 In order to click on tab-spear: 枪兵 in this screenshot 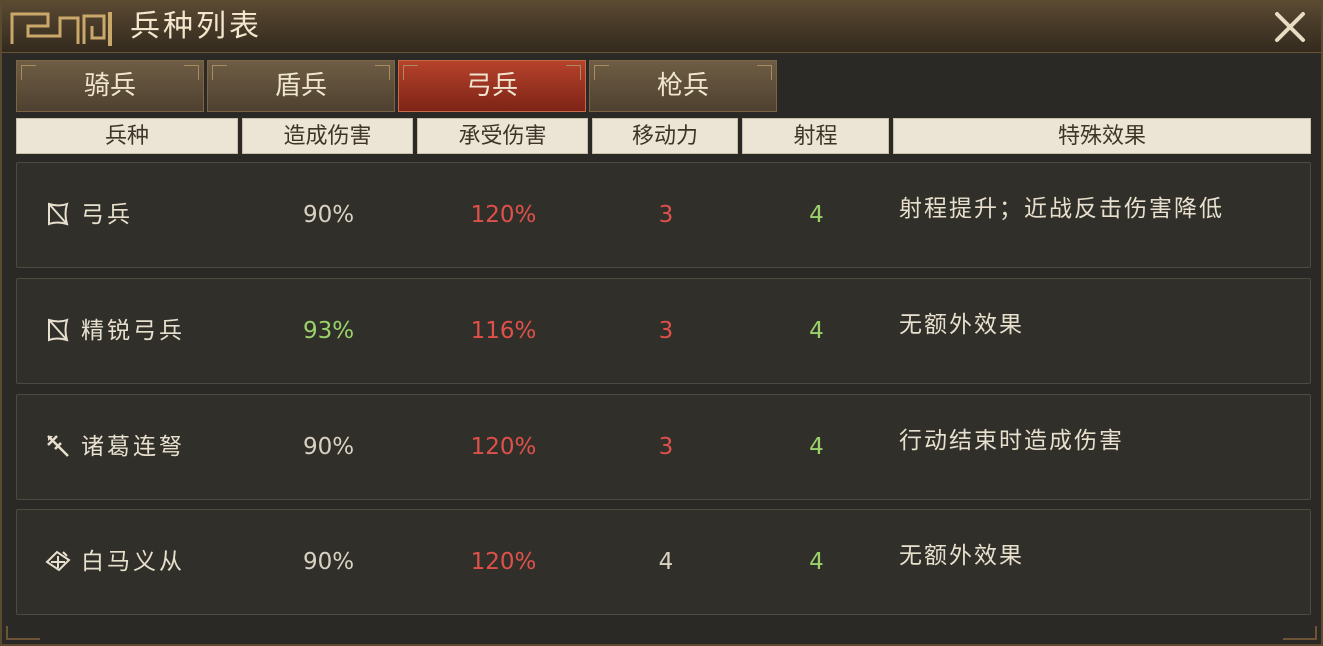, I will do `click(683, 86)`.